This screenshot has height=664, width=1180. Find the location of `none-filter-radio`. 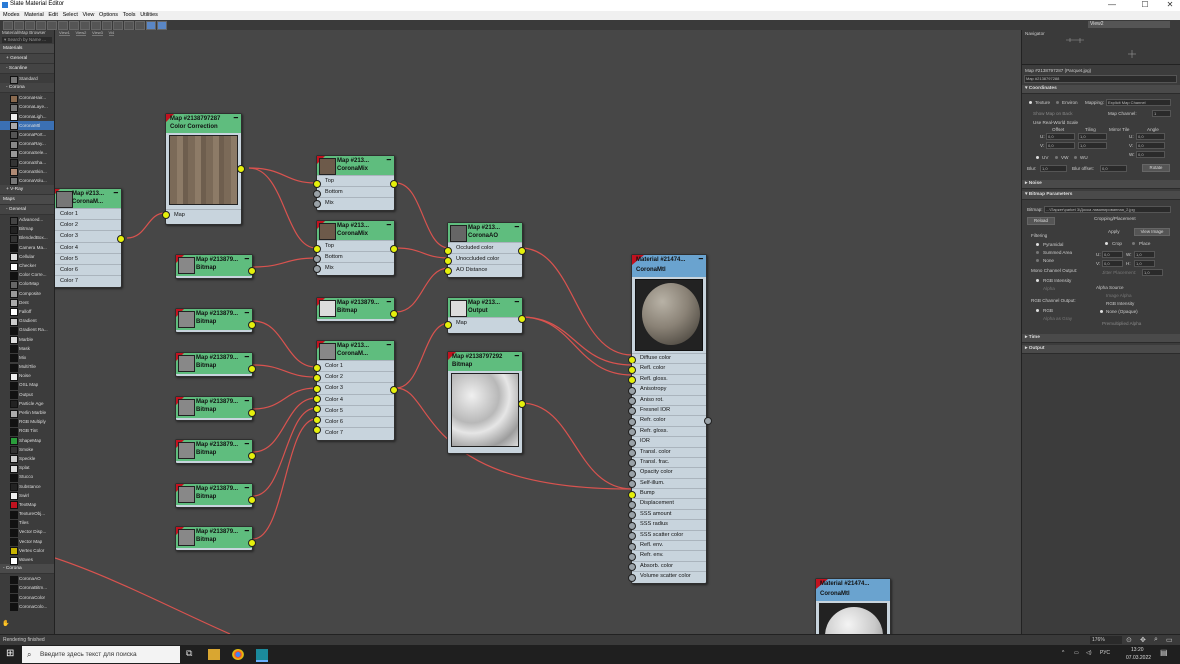

none-filter-radio is located at coordinates (1037, 260).